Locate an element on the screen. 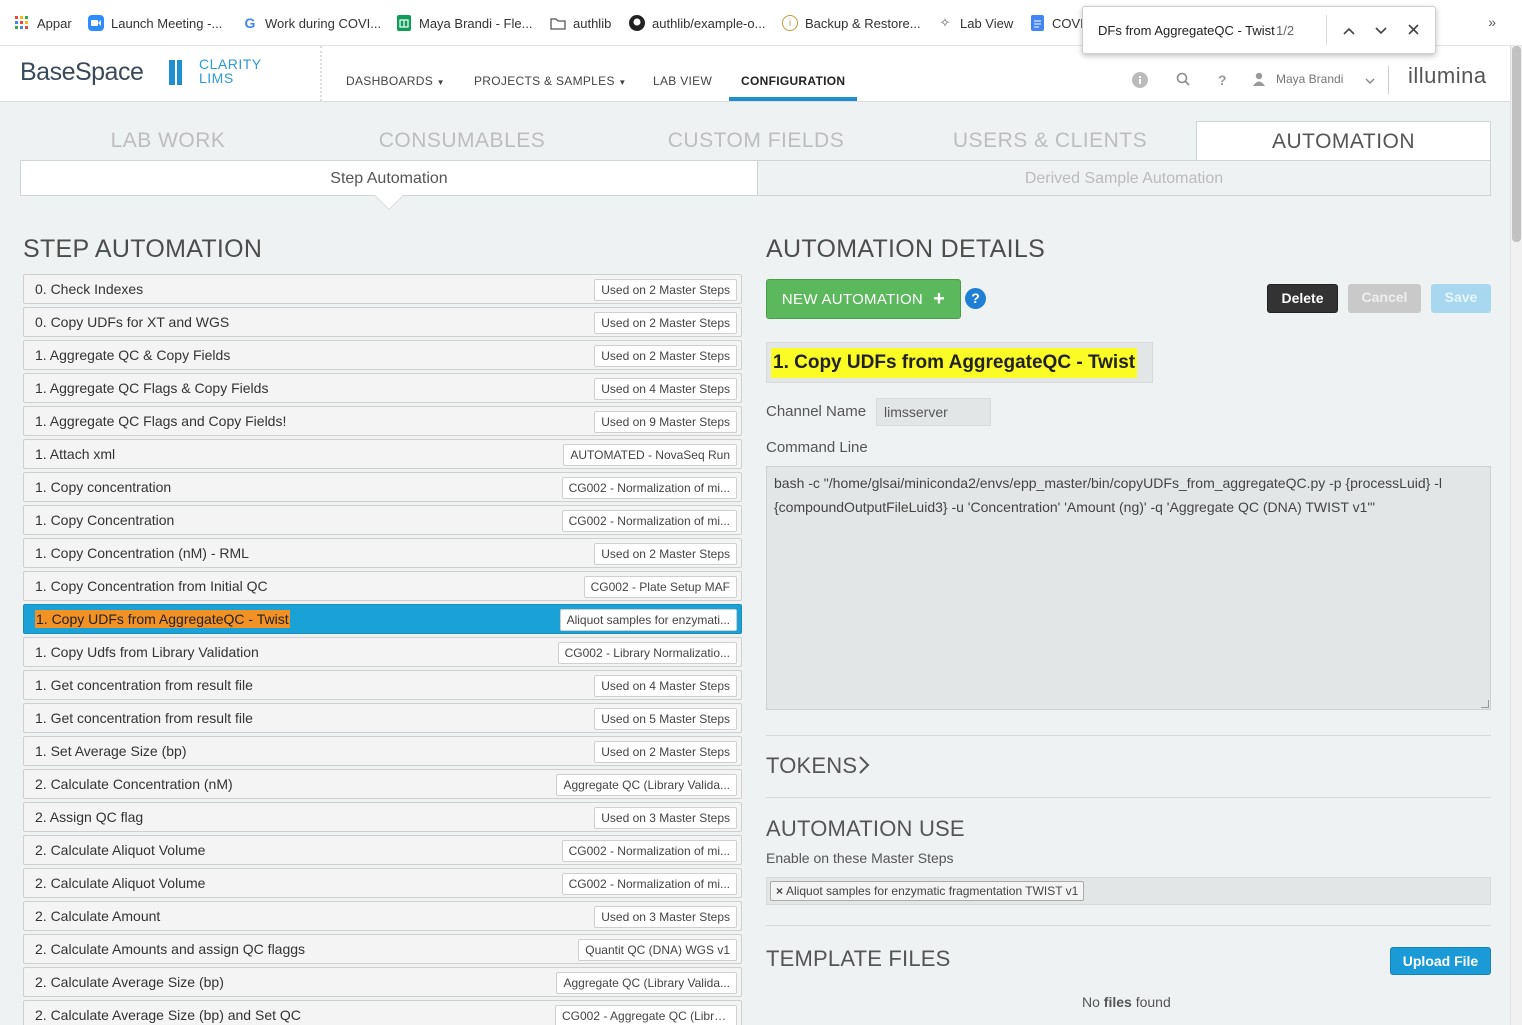  user-menu: Maya Brandi is located at coordinates (1309, 79).